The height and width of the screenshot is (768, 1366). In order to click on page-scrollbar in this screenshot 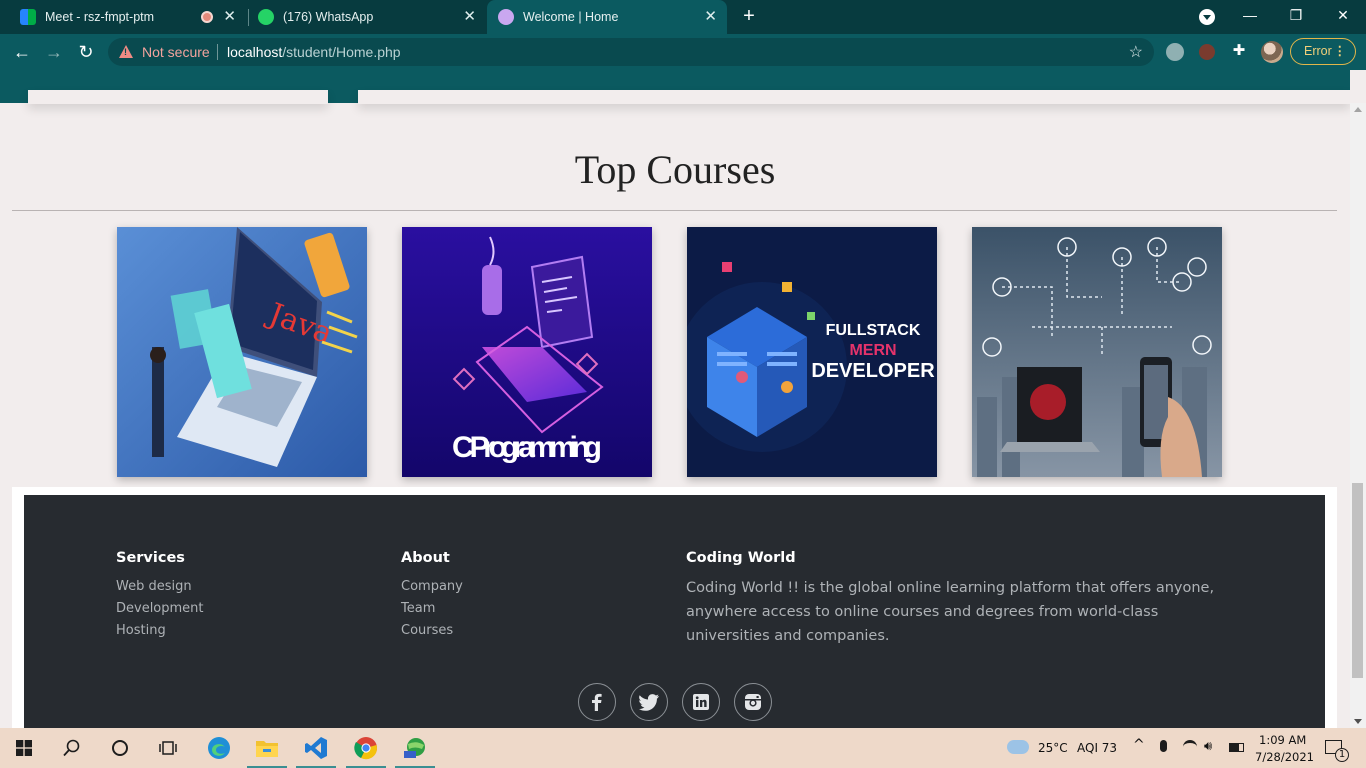, I will do `click(1358, 415)`.